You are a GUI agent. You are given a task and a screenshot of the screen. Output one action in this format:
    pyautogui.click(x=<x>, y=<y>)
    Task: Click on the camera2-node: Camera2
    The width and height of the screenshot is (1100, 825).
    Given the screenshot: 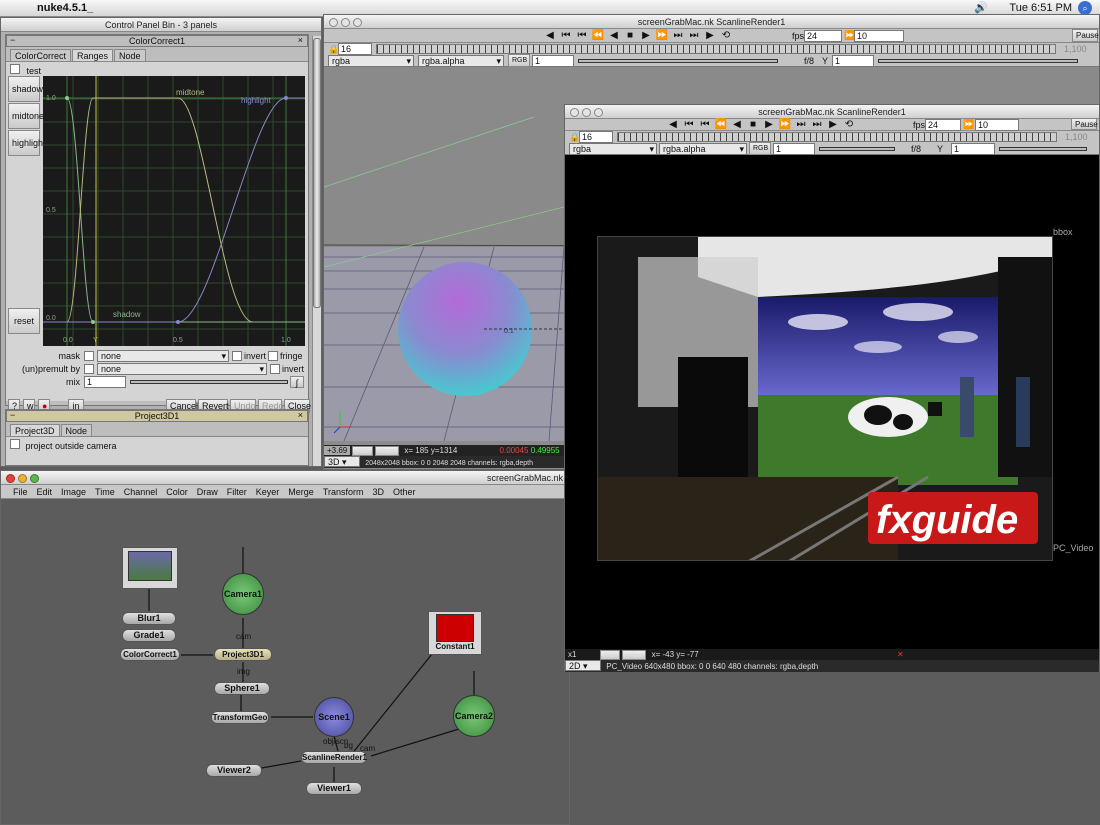 What is the action you would take?
    pyautogui.click(x=474, y=716)
    